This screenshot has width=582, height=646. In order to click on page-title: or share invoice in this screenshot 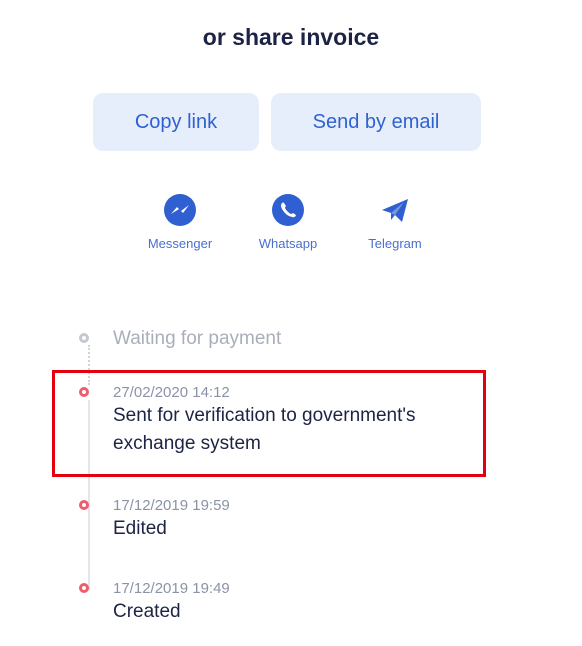, I will do `click(291, 37)`.